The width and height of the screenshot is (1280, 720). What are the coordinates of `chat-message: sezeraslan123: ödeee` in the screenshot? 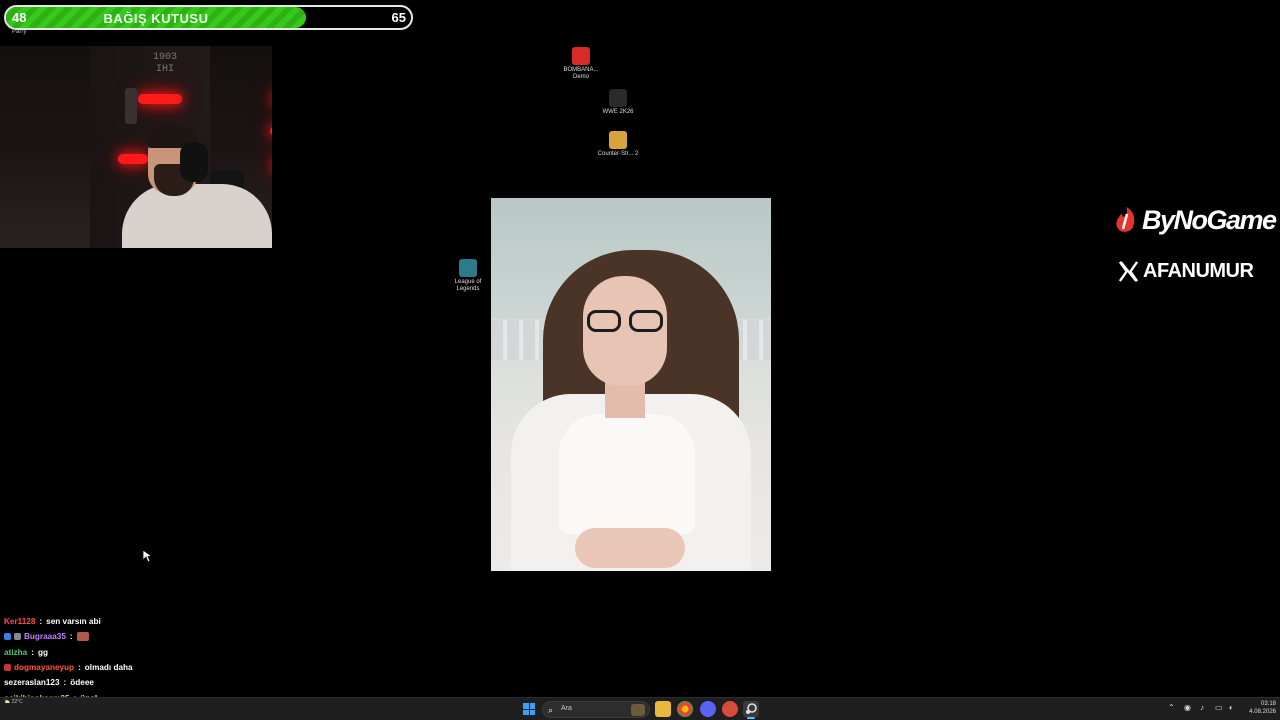 It's located at (154, 682).